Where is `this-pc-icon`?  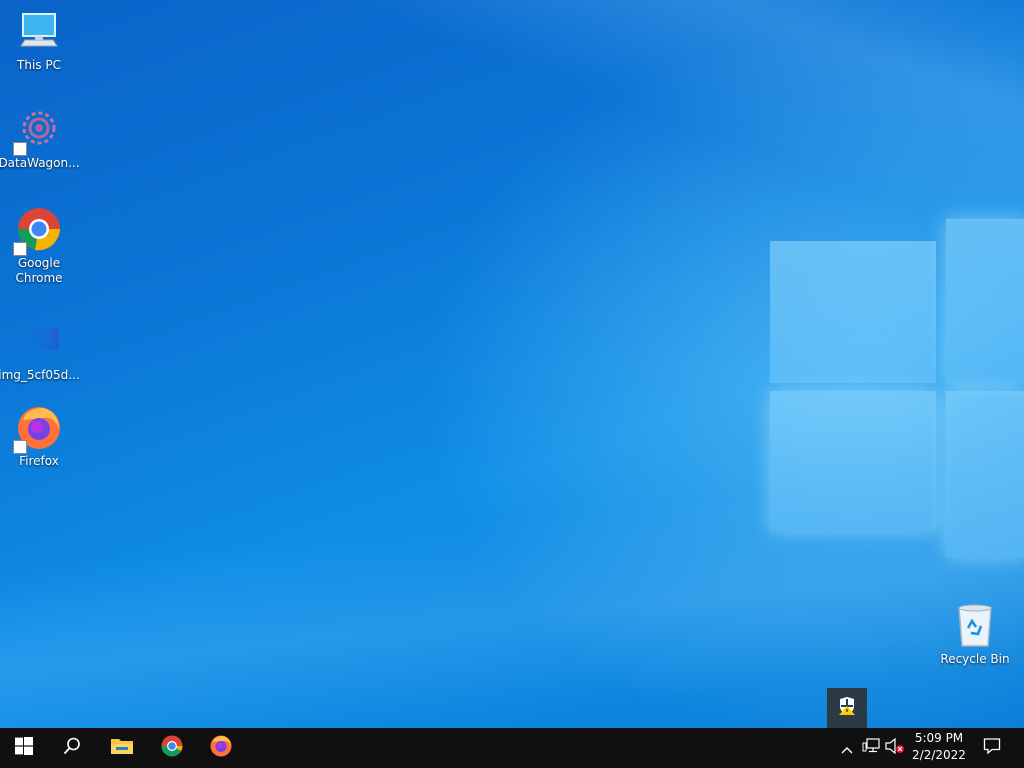 this-pc-icon is located at coordinates (39, 32).